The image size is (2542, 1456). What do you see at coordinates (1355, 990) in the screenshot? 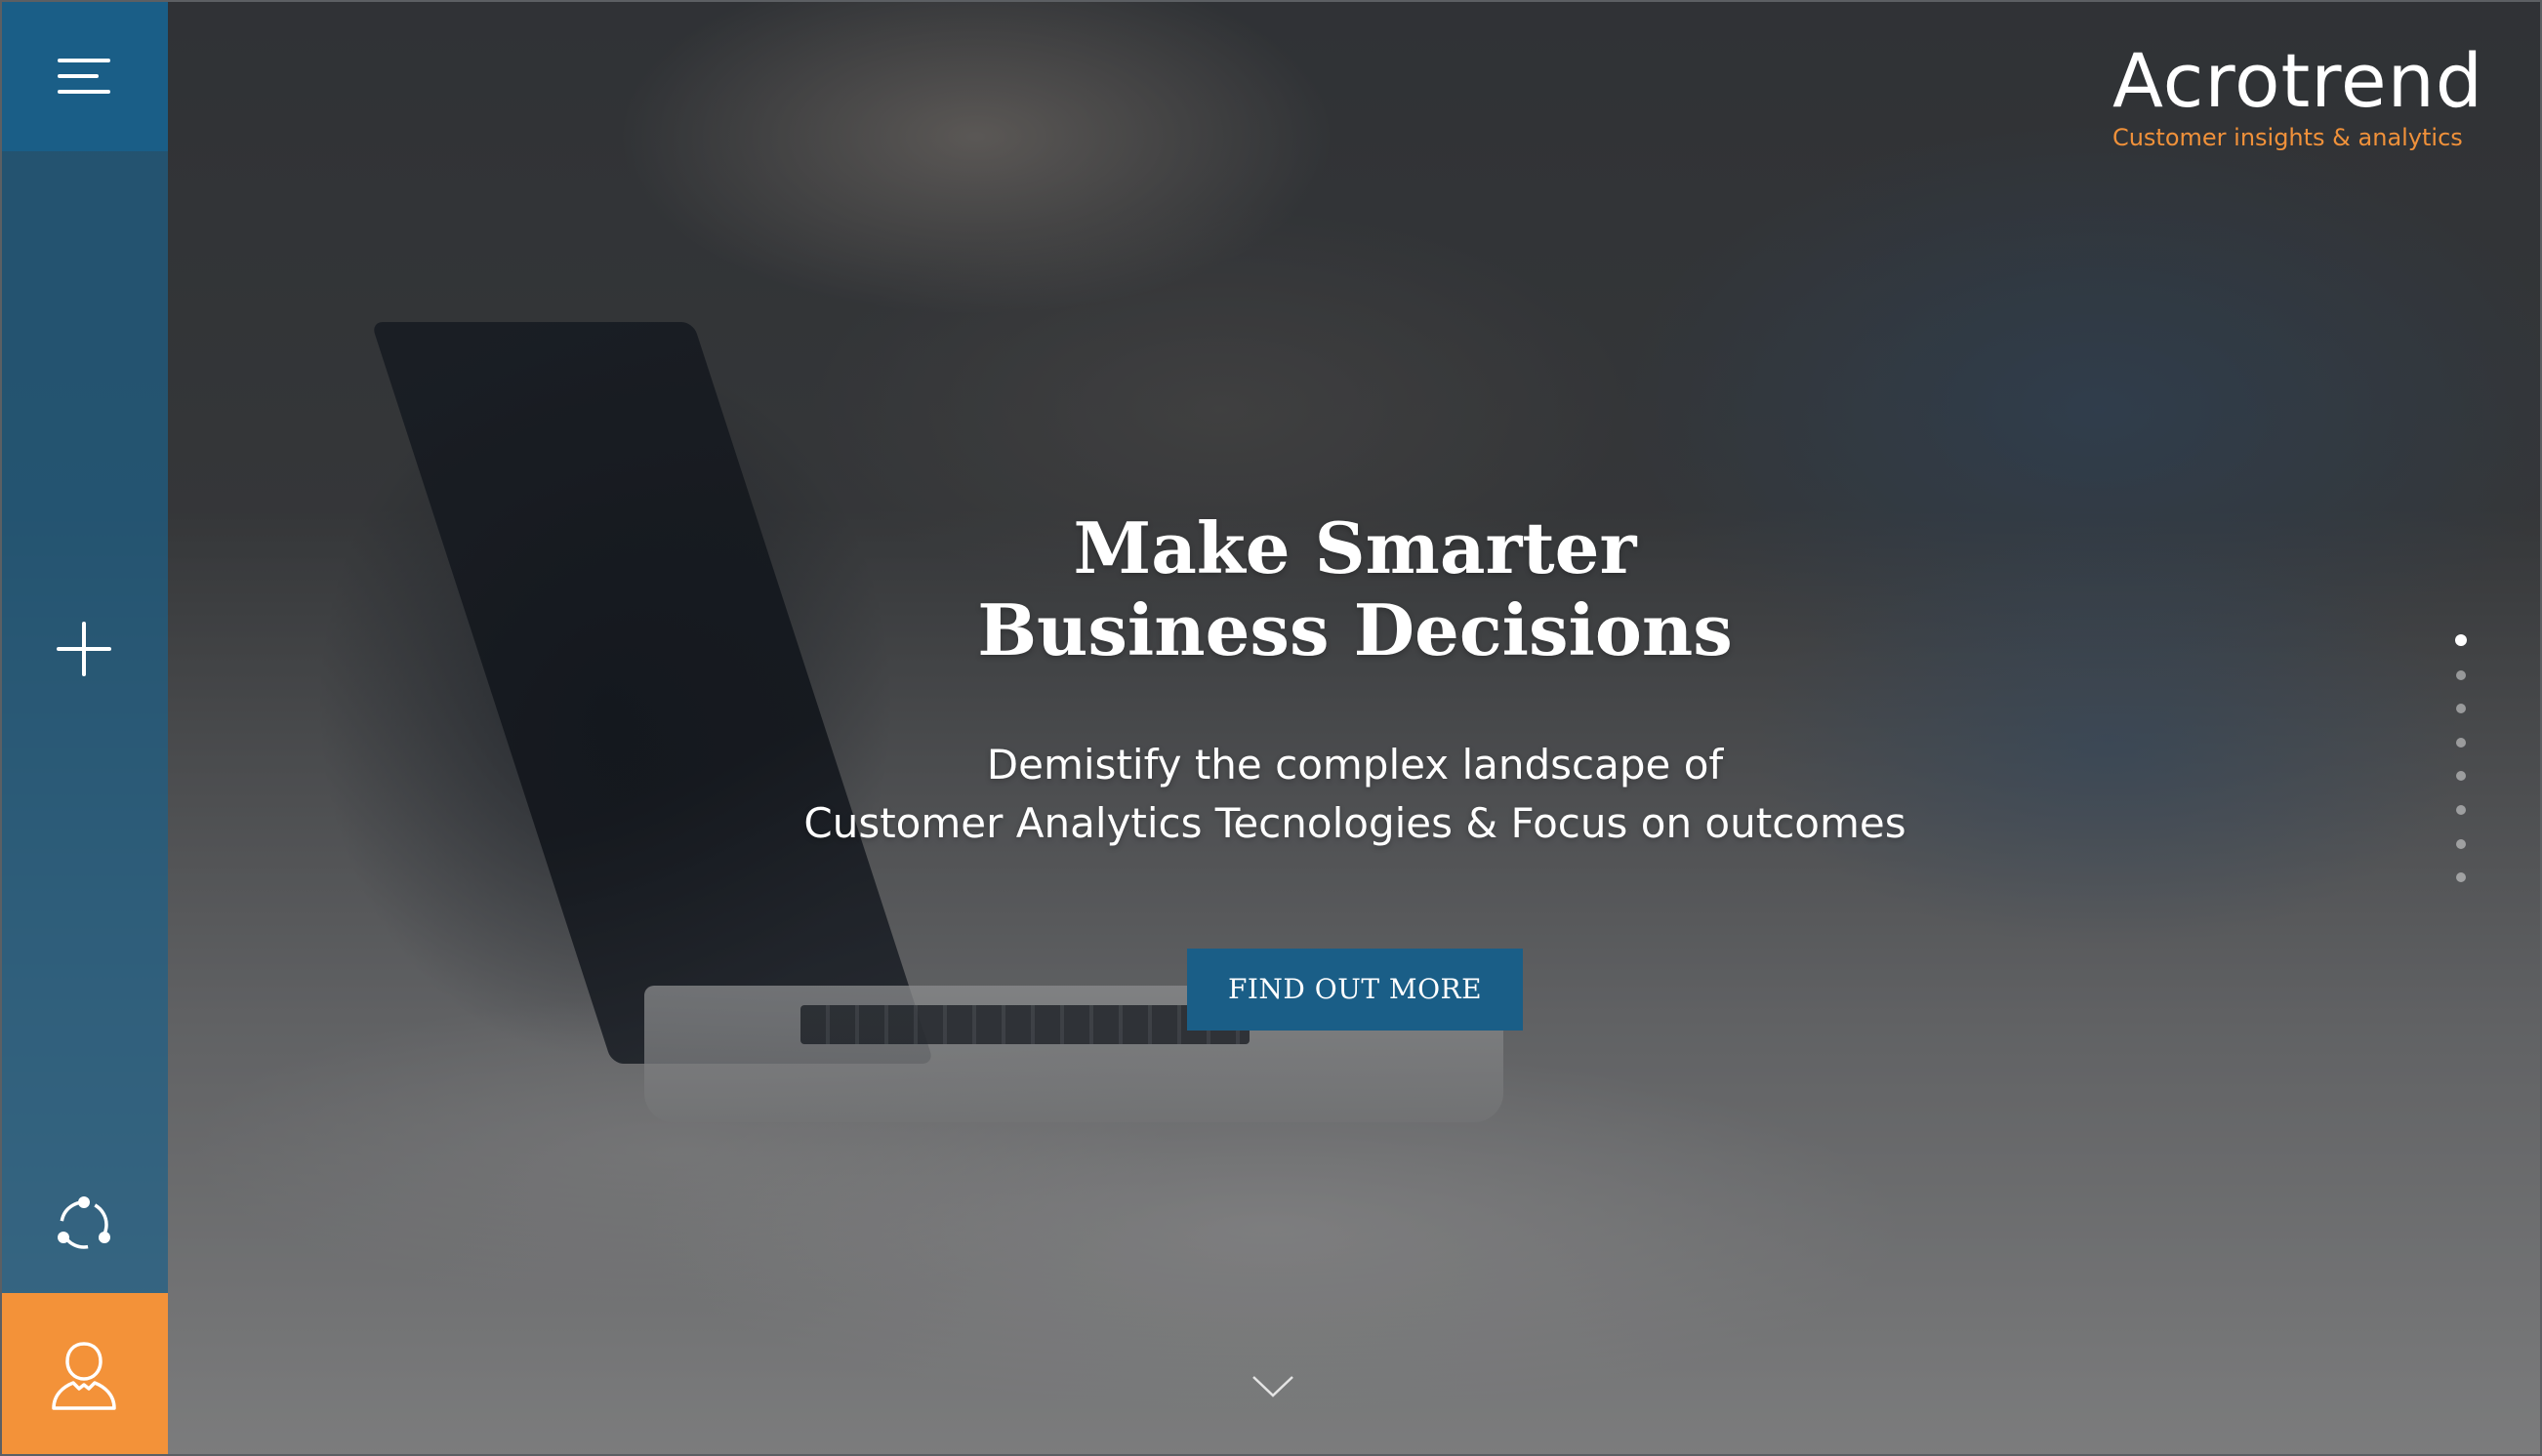
I see `find-out-more-button: FIND OUT MORE` at bounding box center [1355, 990].